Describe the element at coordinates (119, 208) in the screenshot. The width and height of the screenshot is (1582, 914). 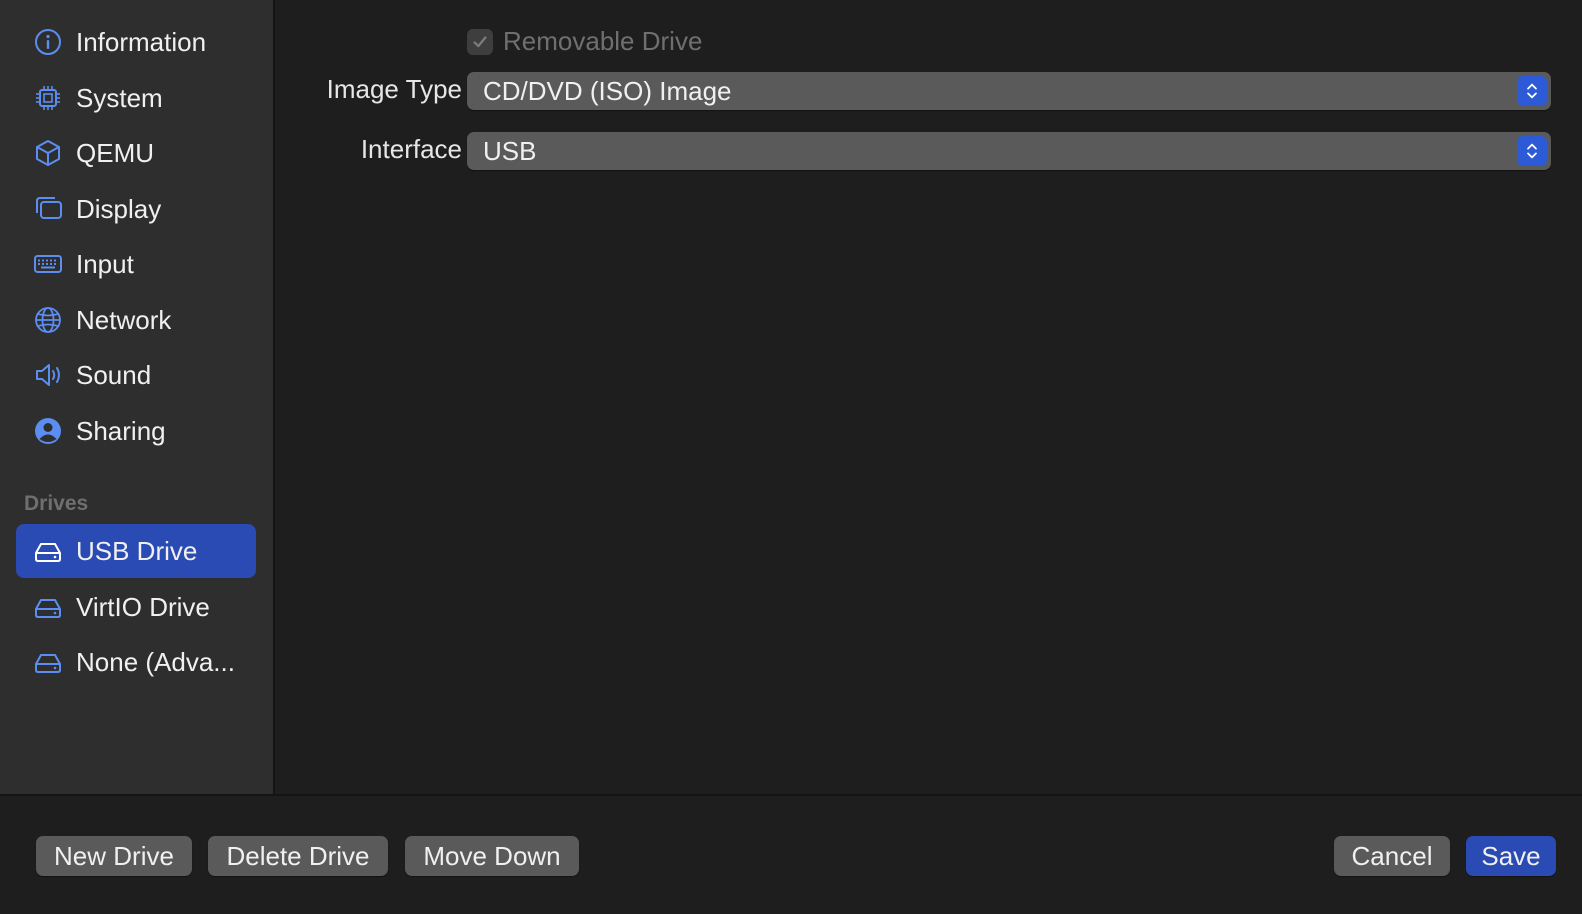
I see `sidebar-item-label: Display` at that location.